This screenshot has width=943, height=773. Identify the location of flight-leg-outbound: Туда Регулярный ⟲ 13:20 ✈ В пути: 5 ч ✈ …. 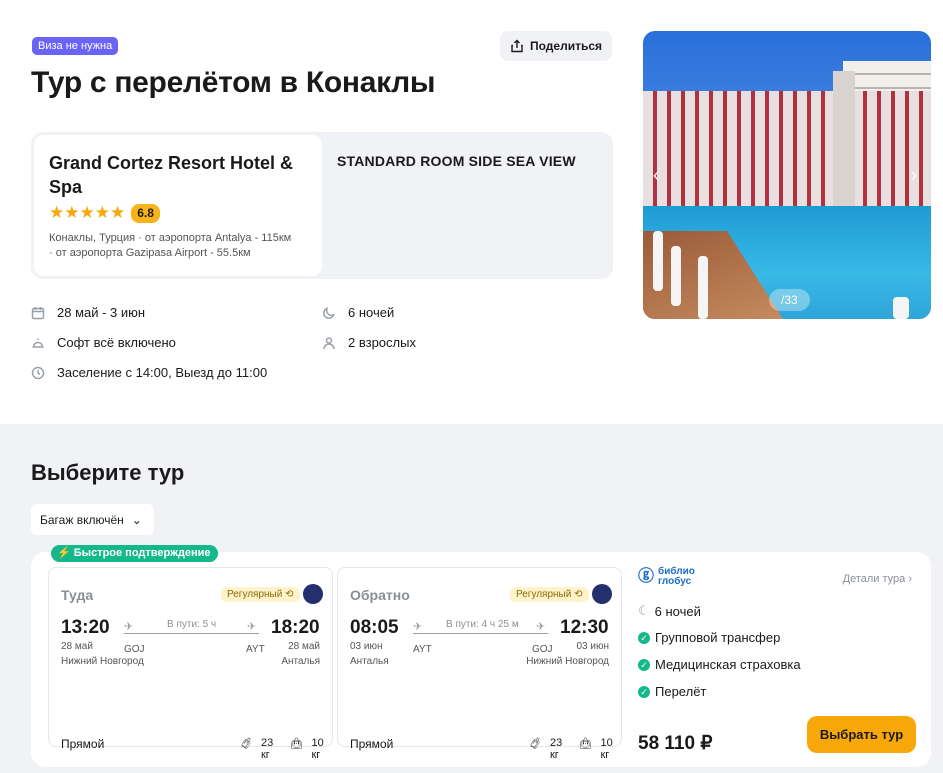
(190, 664).